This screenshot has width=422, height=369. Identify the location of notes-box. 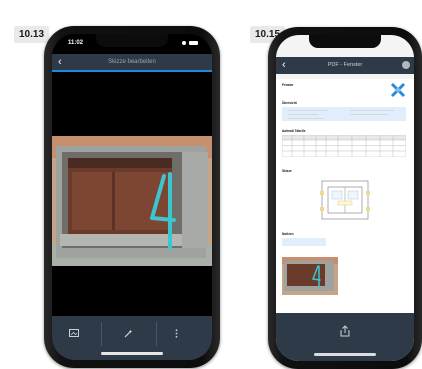
(304, 242).